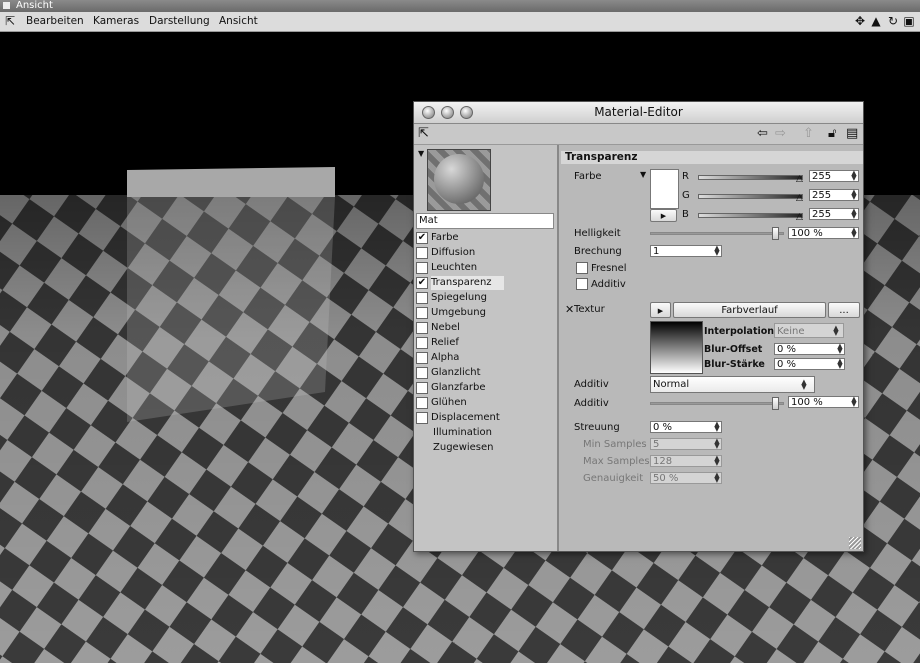 The width and height of the screenshot is (920, 663). Describe the element at coordinates (55, 21) in the screenshot. I see `menu-bearbeiten: Bearbeiten` at that location.